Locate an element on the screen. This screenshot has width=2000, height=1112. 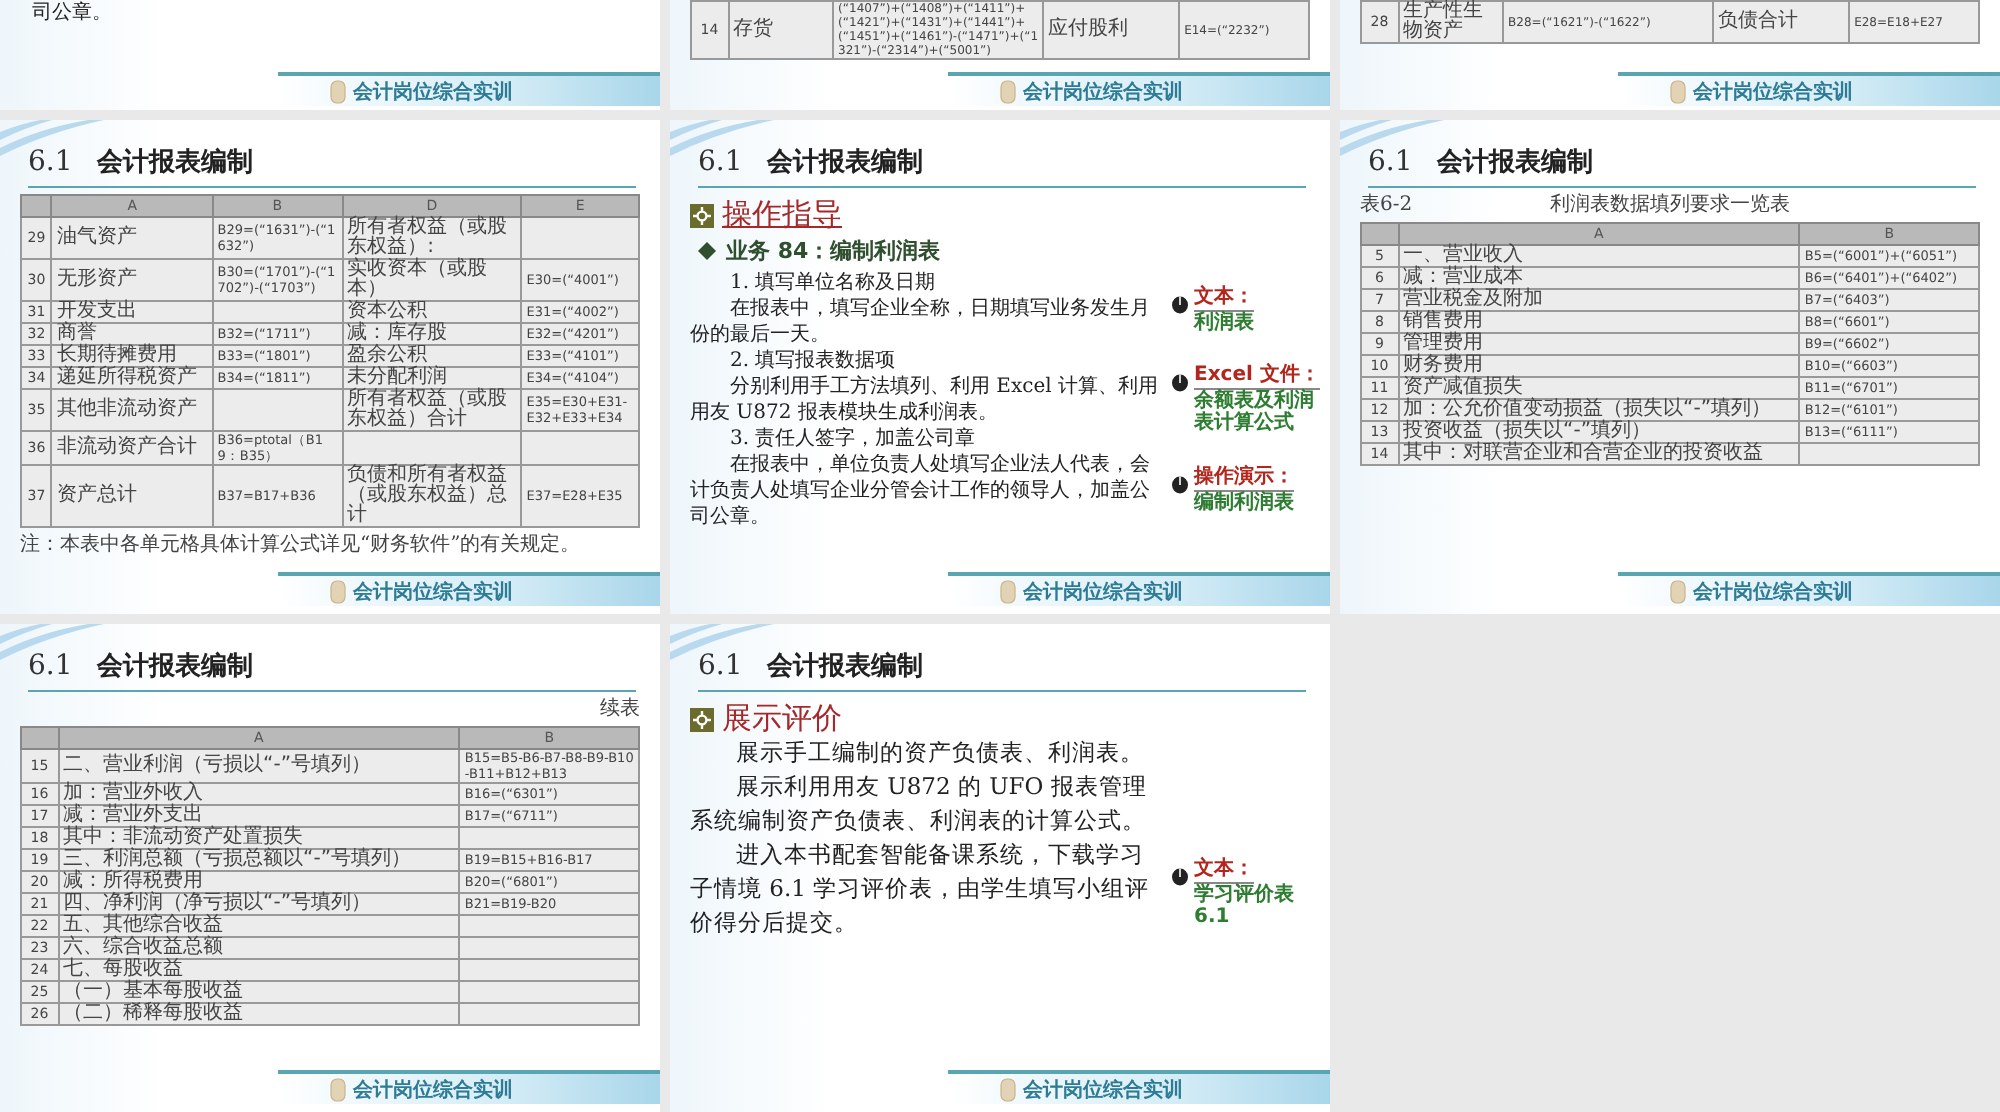
table-cell: （一）基本每股收益 is located at coordinates (259, 992).